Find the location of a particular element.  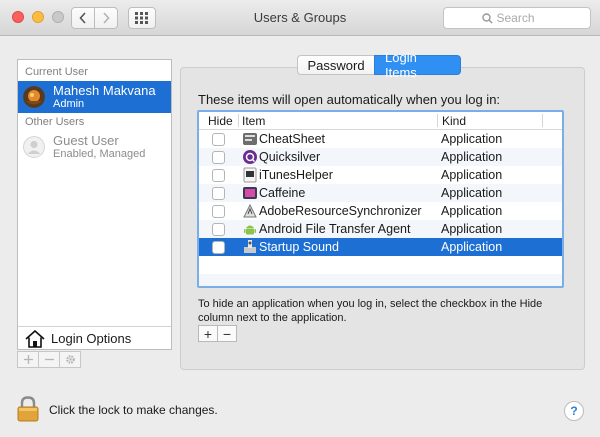

login-item-buttons: + − is located at coordinates (217, 333).